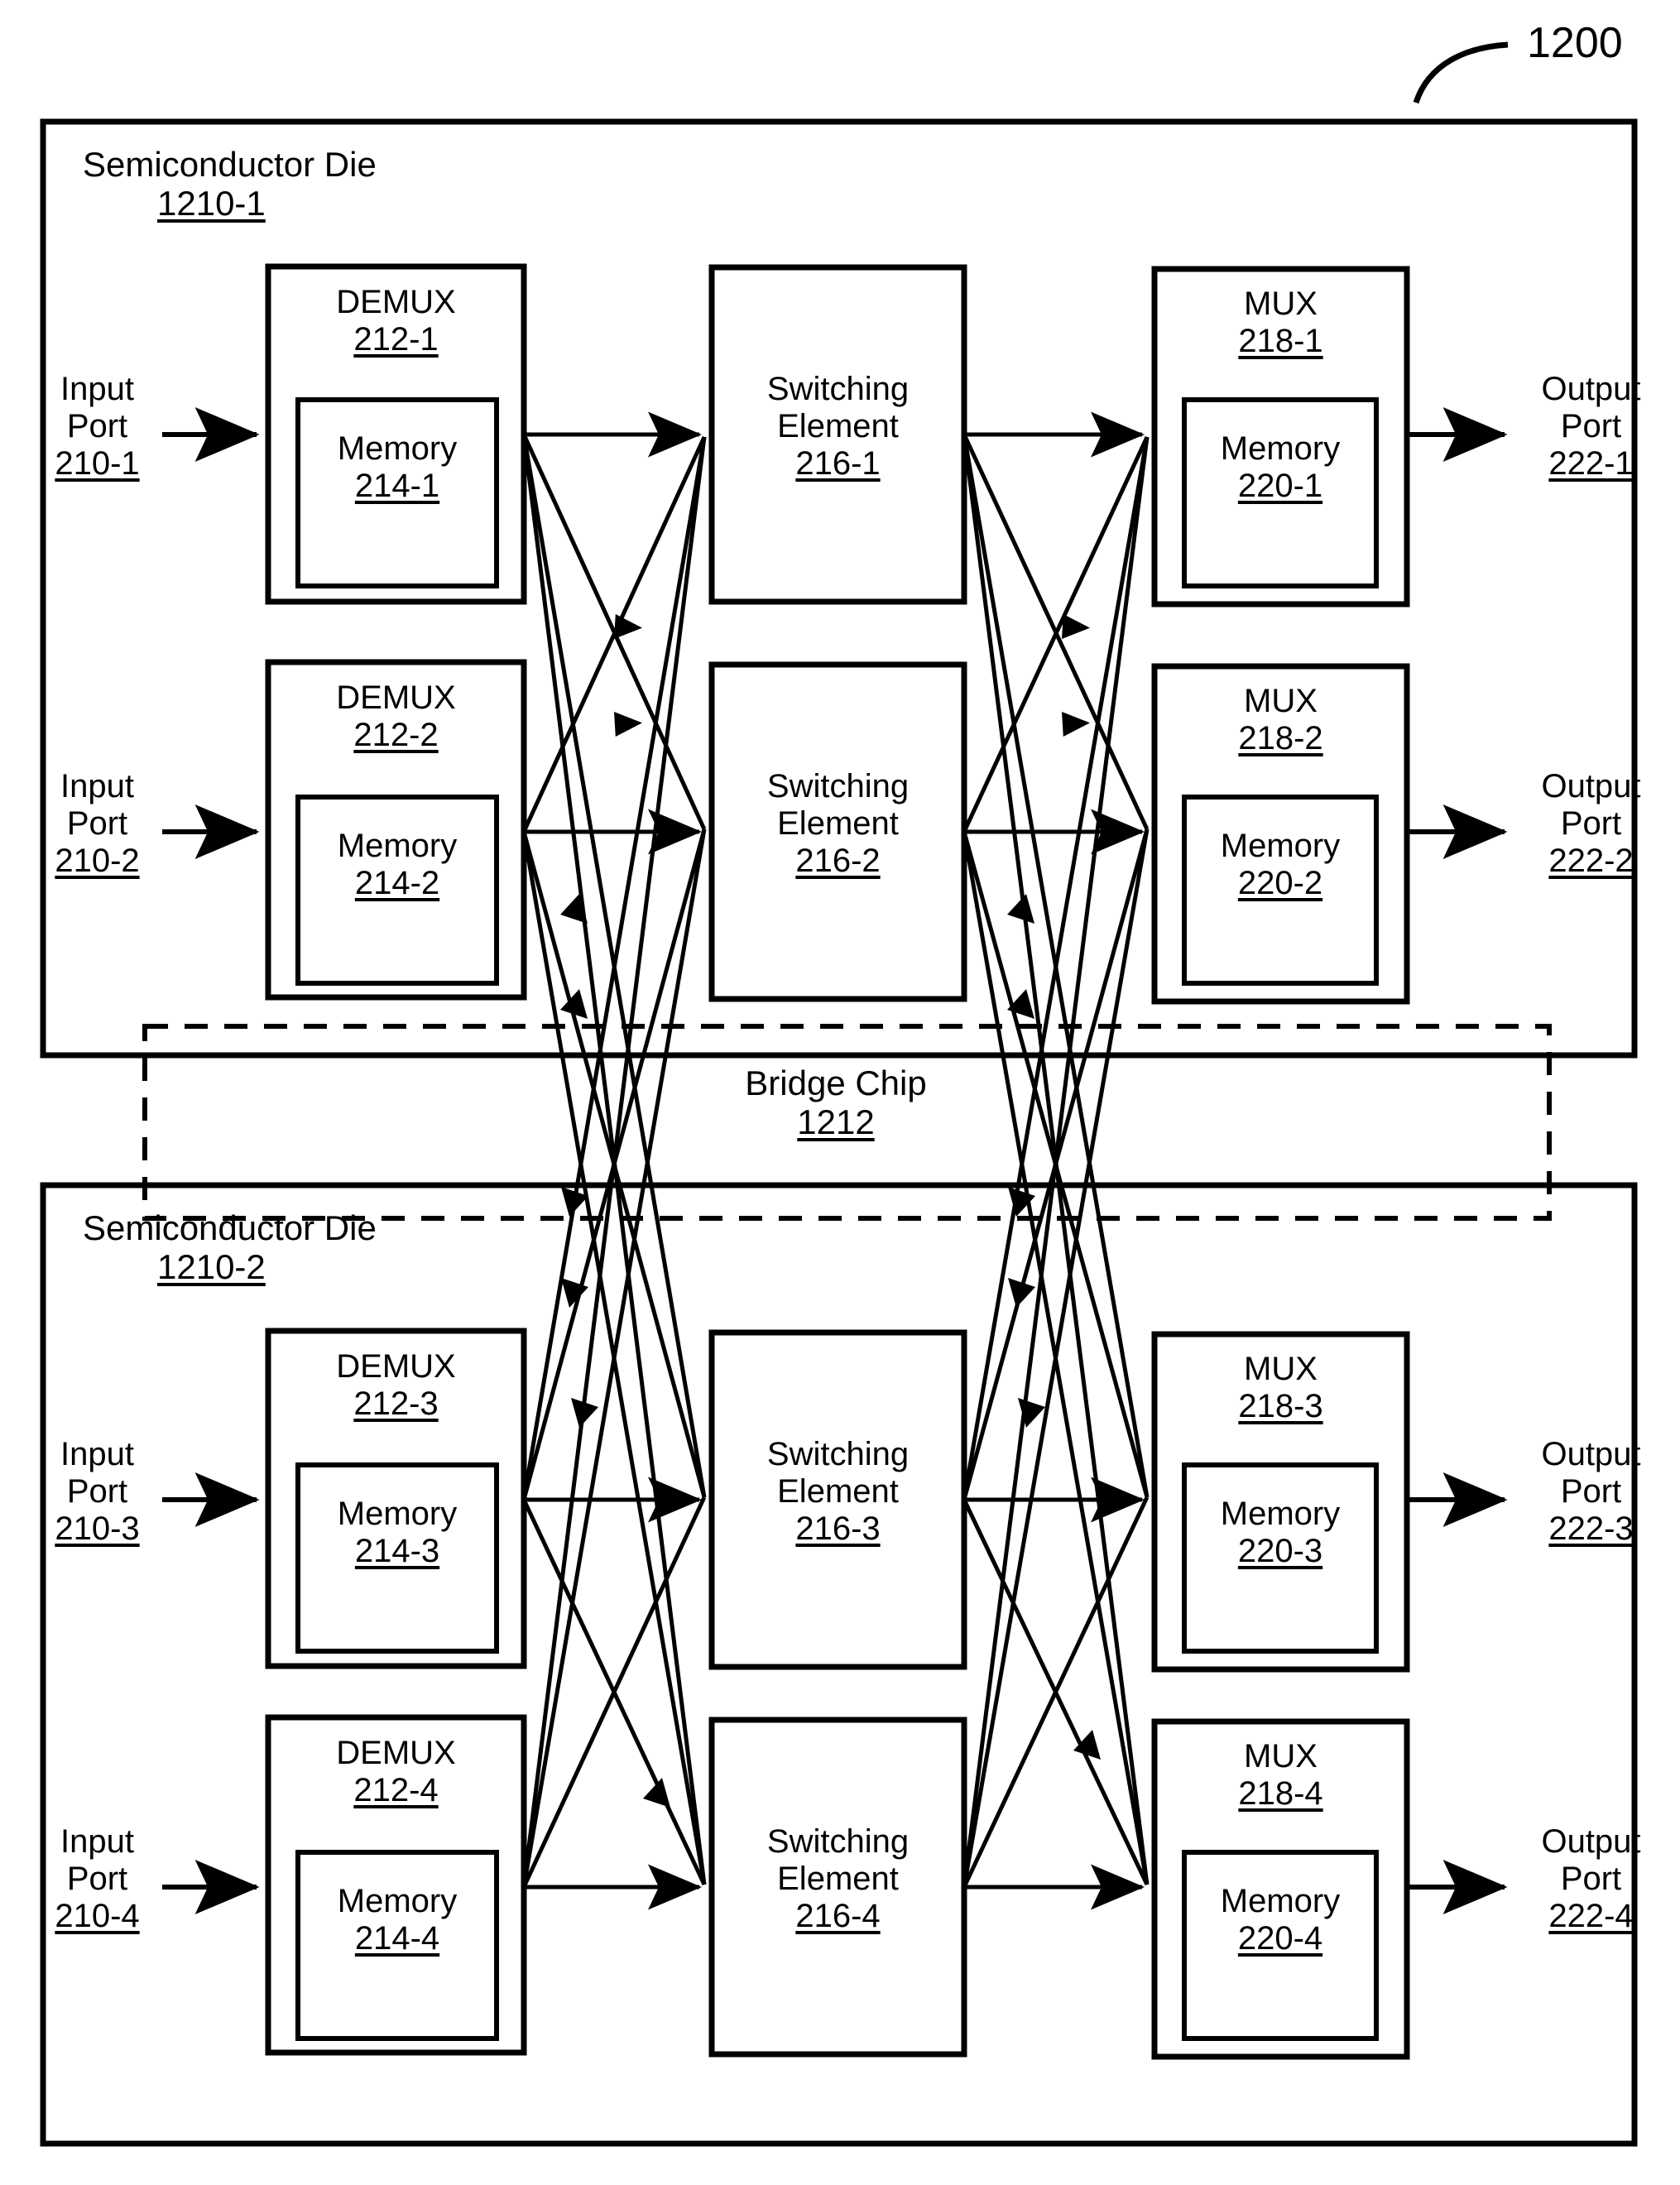 The image size is (1680, 2185). Describe the element at coordinates (1280, 1551) in the screenshot. I see `mux-memory-3-ref: 220-3` at that location.